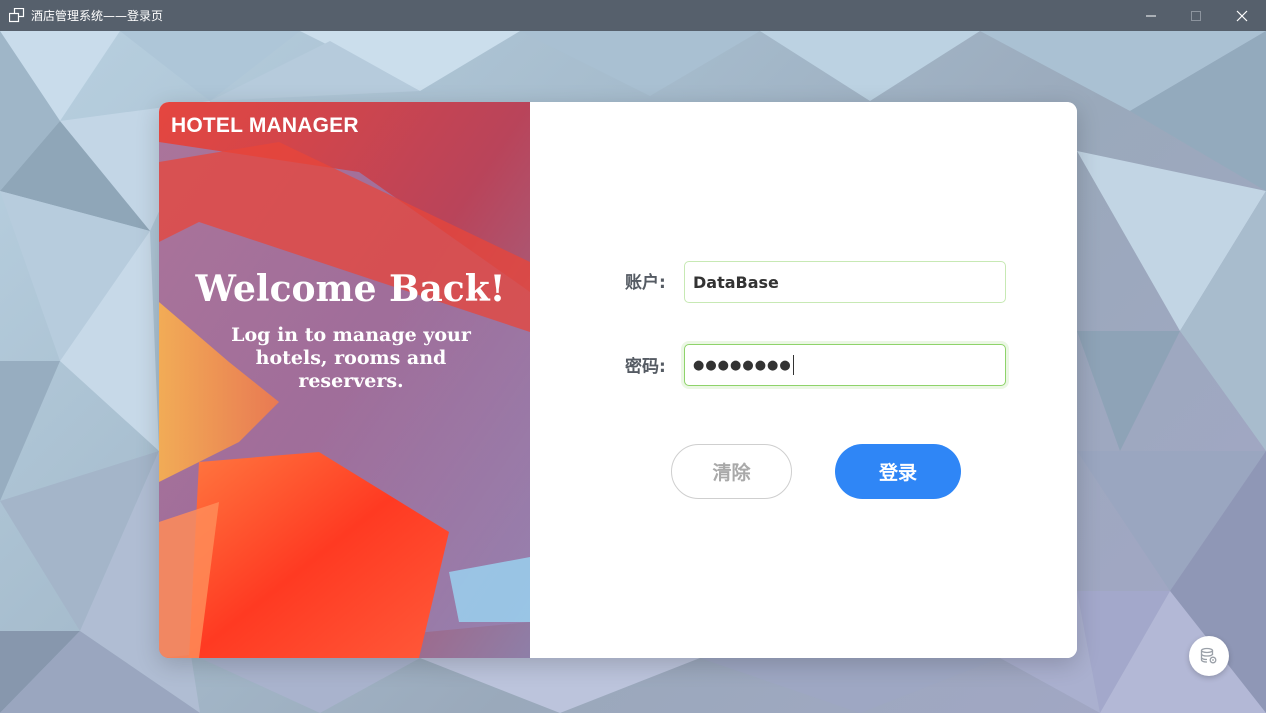  I want to click on close-icon, so click(1242, 15).